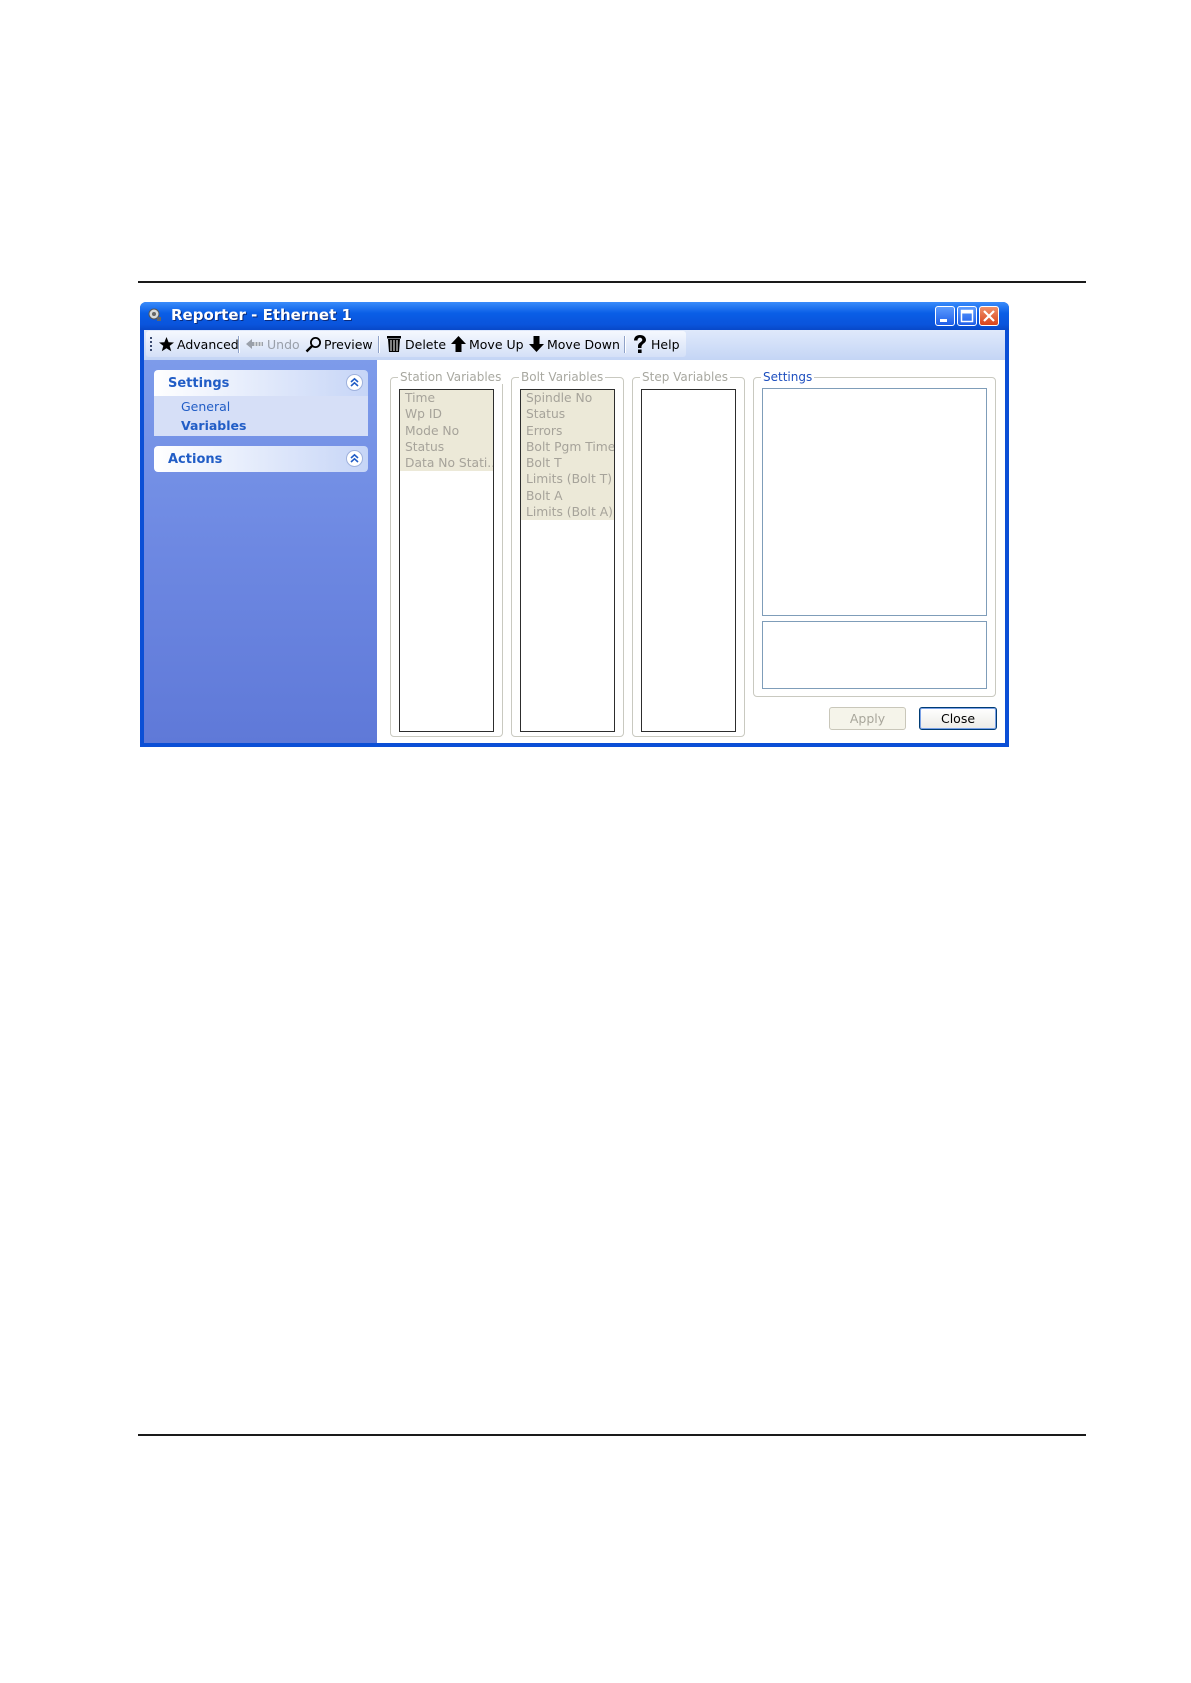  Describe the element at coordinates (199, 383) in the screenshot. I see `settings-panel-title: Settings` at that location.